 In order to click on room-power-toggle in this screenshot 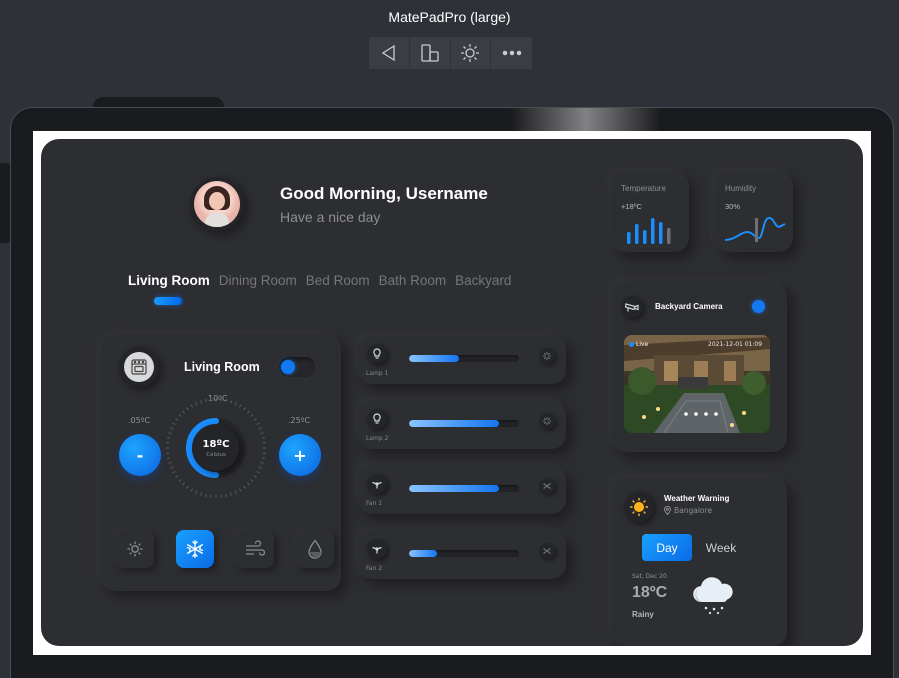, I will do `click(297, 367)`.